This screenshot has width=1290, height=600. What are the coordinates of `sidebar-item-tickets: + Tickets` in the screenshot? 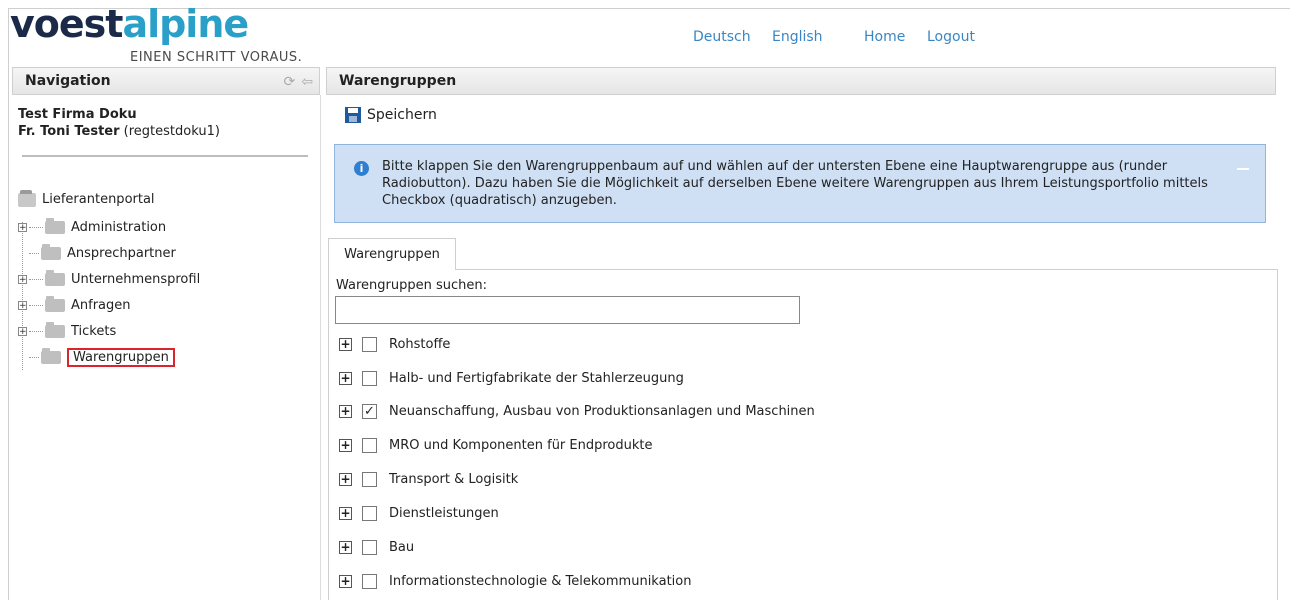 It's located at (67, 331).